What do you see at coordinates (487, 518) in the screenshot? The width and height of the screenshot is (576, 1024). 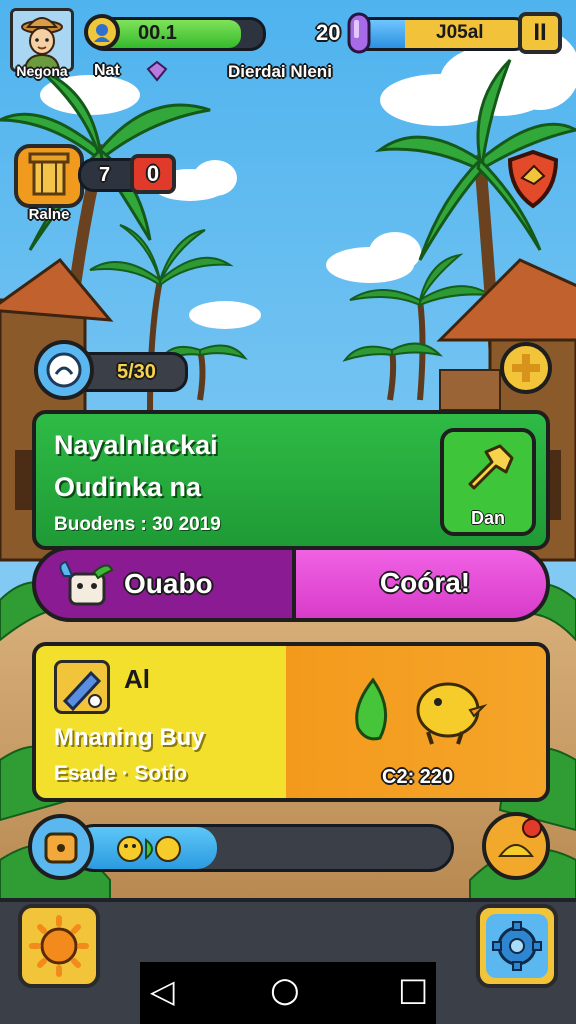 I see `quest-action-label: Dan` at bounding box center [487, 518].